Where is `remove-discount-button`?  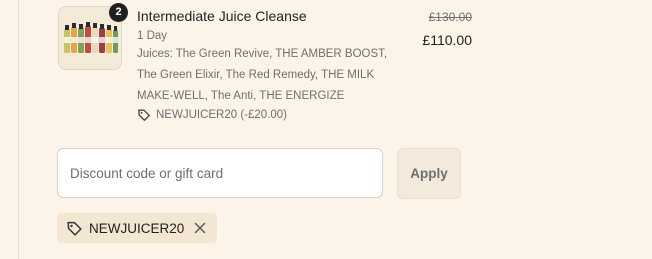
remove-discount-button is located at coordinates (200, 228).